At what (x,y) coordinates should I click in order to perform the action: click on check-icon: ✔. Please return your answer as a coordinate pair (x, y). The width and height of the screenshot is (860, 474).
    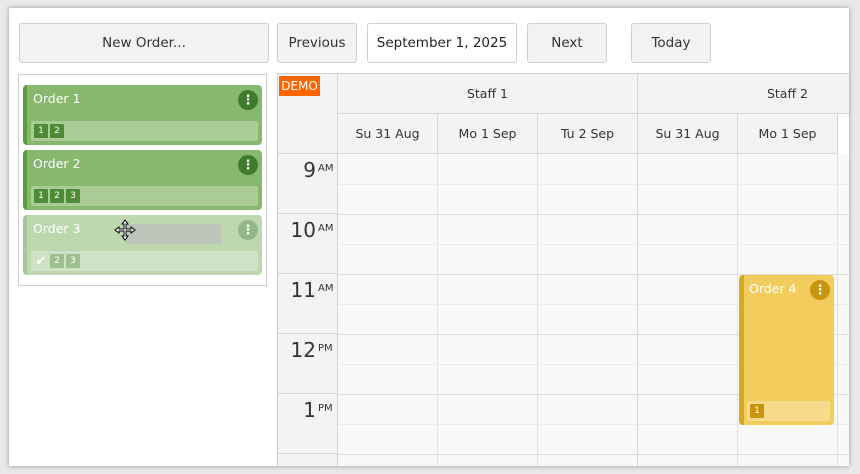
    Looking at the image, I should click on (41, 261).